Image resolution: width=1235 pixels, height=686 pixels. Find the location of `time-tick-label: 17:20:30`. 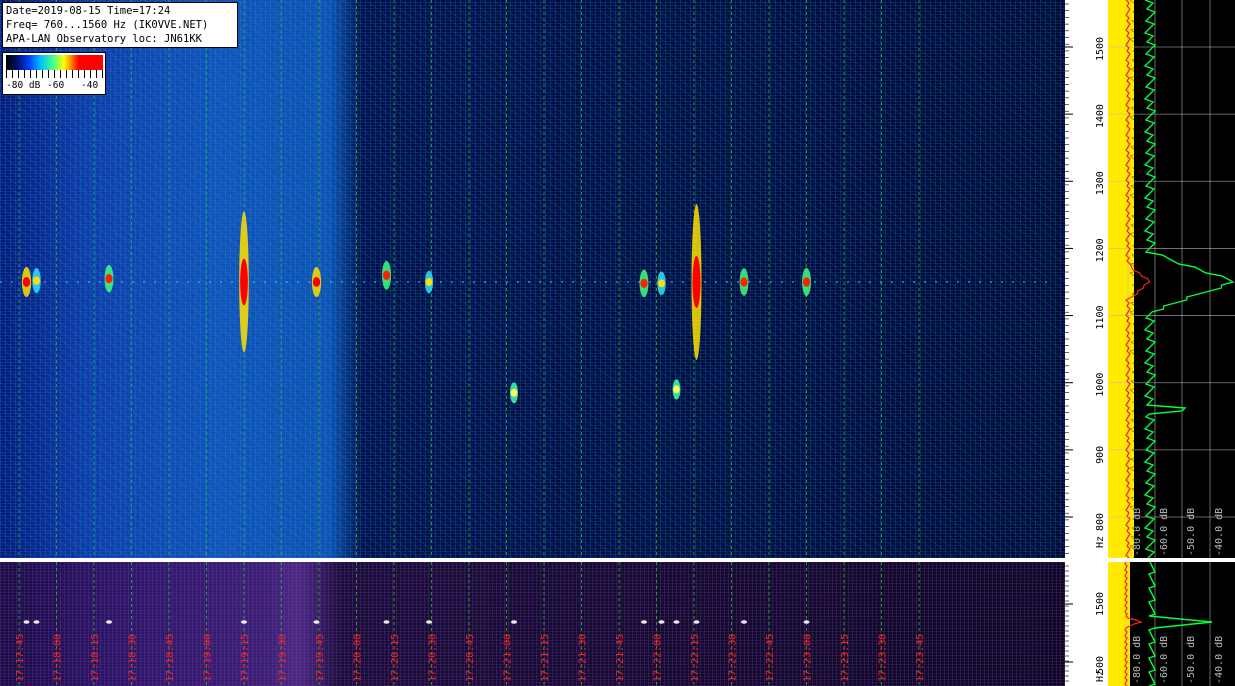

time-tick-label: 17:20:30 is located at coordinates (433, 658).